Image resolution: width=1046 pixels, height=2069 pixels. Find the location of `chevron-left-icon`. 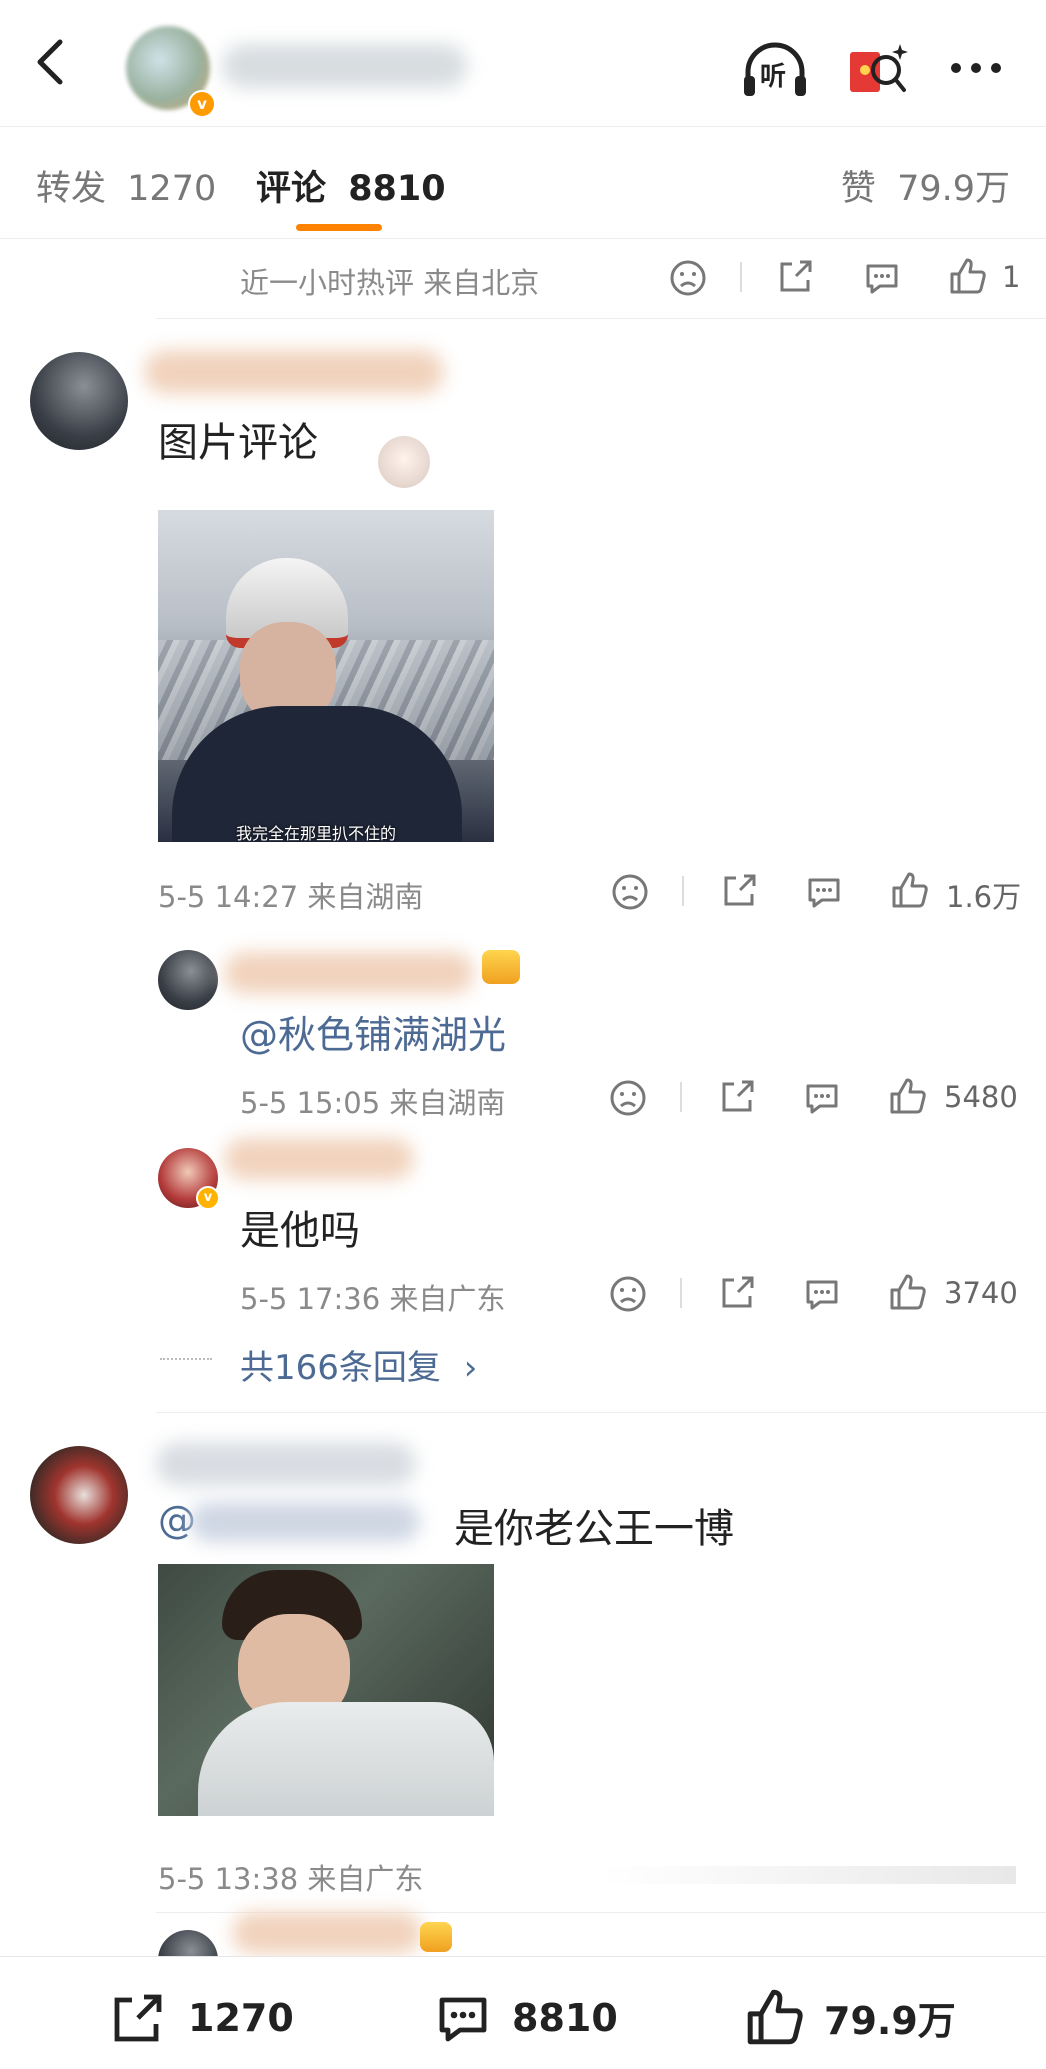

chevron-left-icon is located at coordinates (50, 62).